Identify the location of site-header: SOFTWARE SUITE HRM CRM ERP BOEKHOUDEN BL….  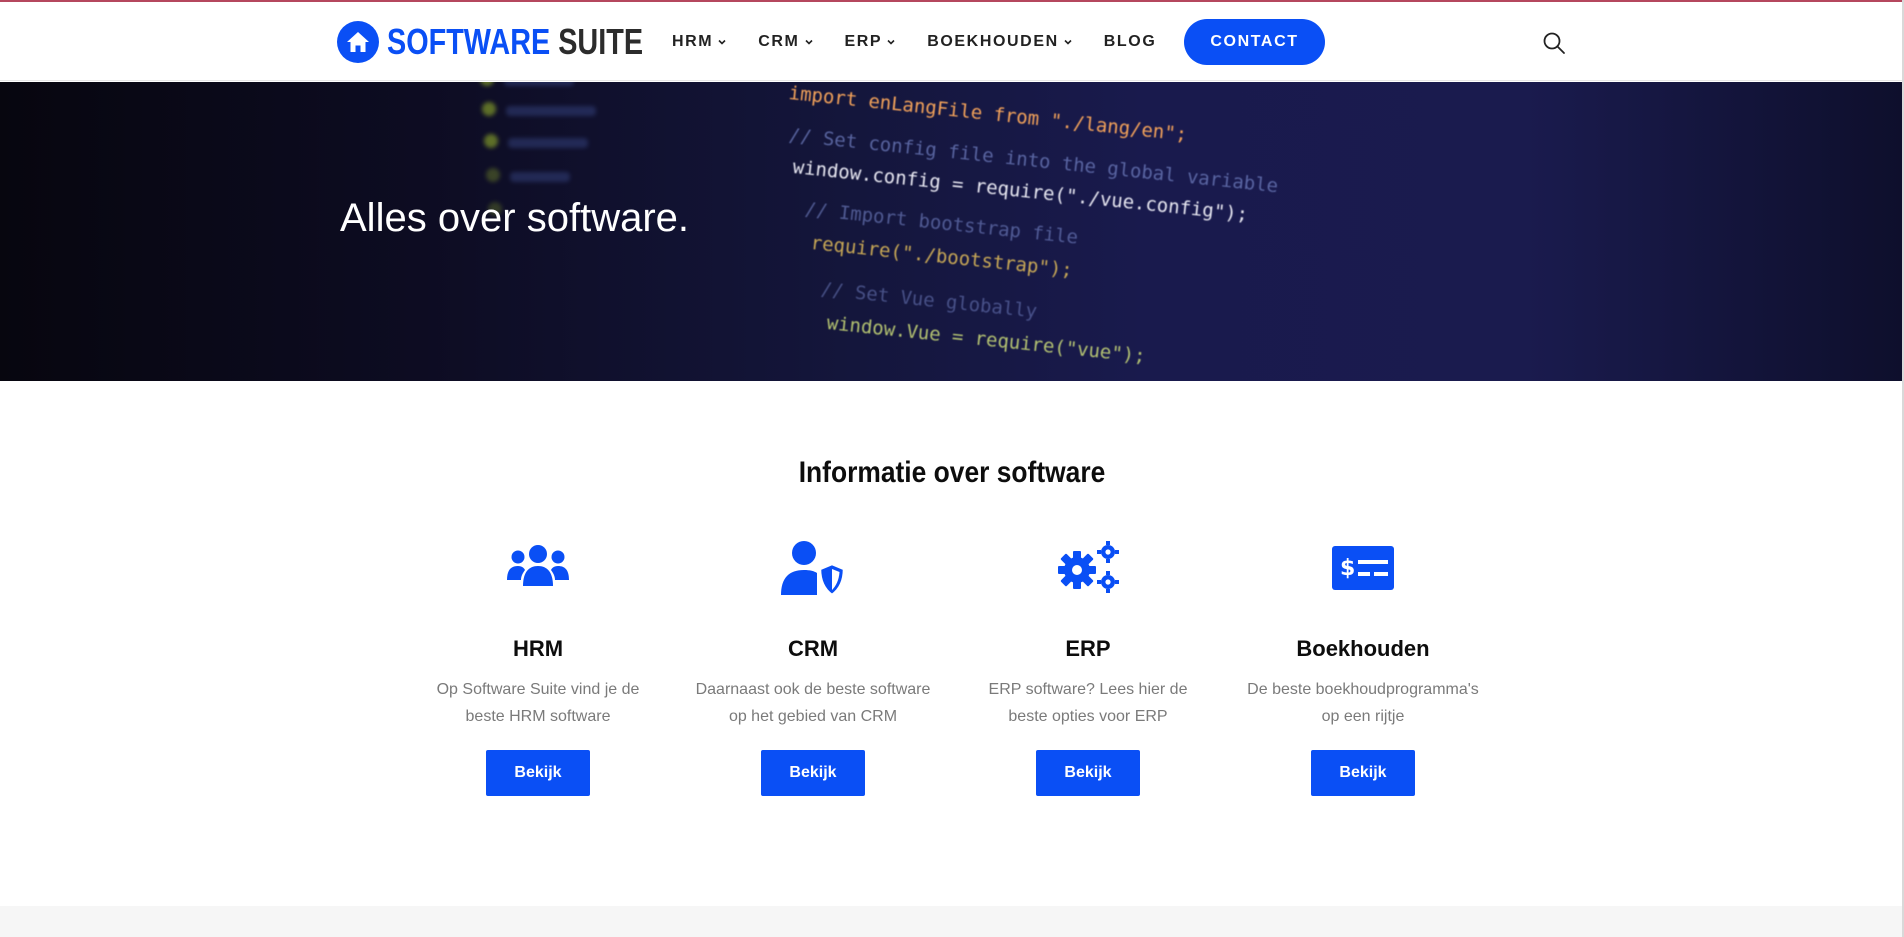
(952, 41).